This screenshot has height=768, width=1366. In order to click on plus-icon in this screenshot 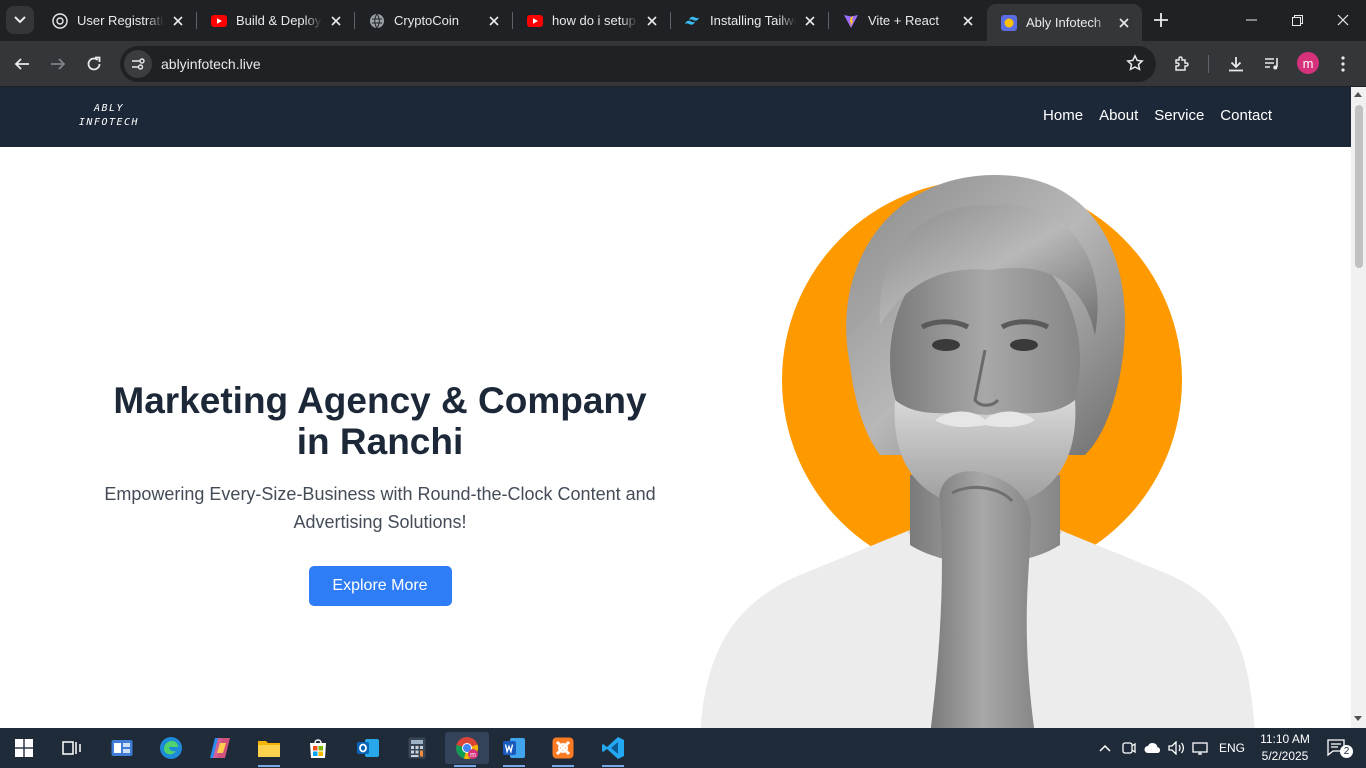, I will do `click(1161, 20)`.